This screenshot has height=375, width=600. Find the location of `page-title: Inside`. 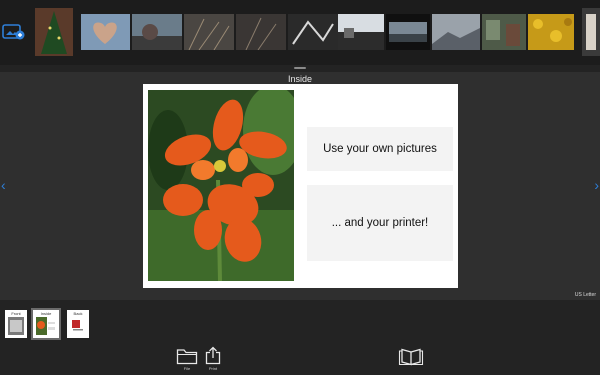

page-title: Inside is located at coordinates (300, 79).